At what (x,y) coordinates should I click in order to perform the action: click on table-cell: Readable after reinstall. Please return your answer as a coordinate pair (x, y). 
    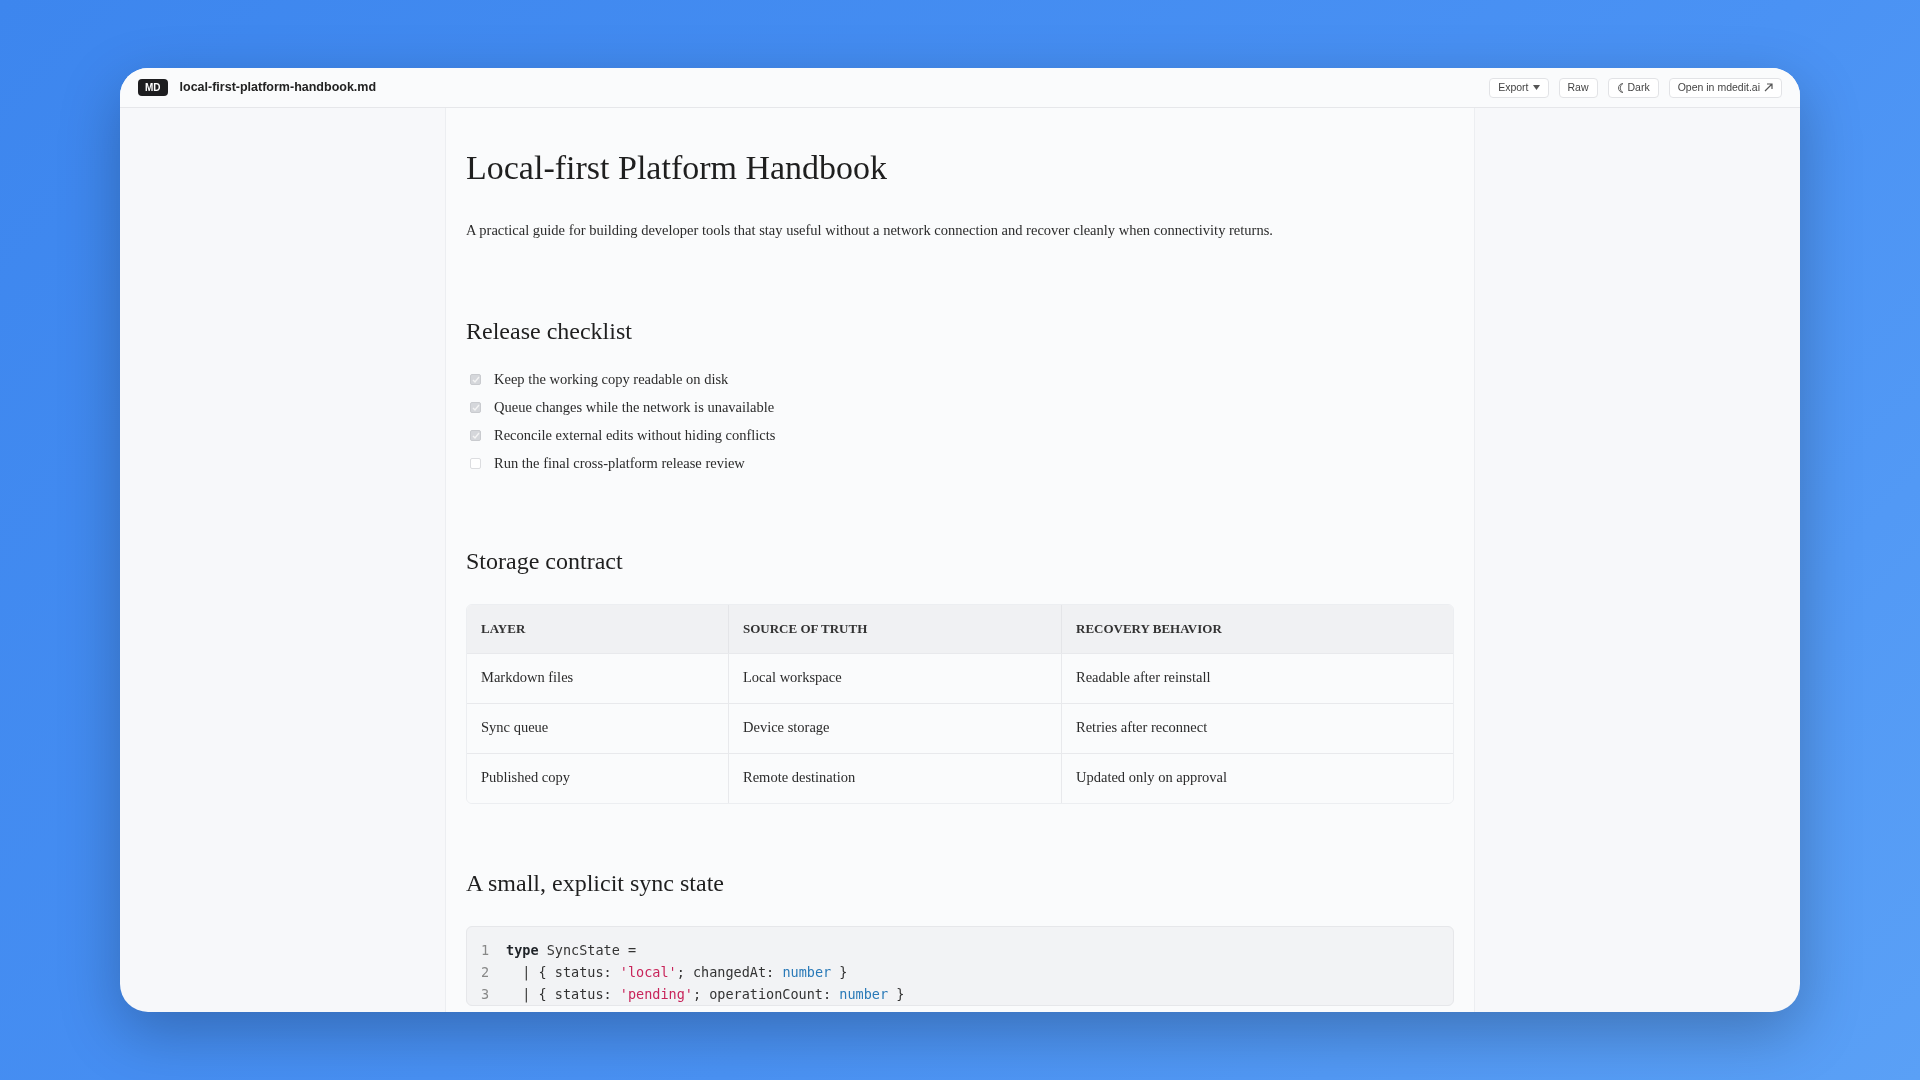
    Looking at the image, I should click on (1257, 678).